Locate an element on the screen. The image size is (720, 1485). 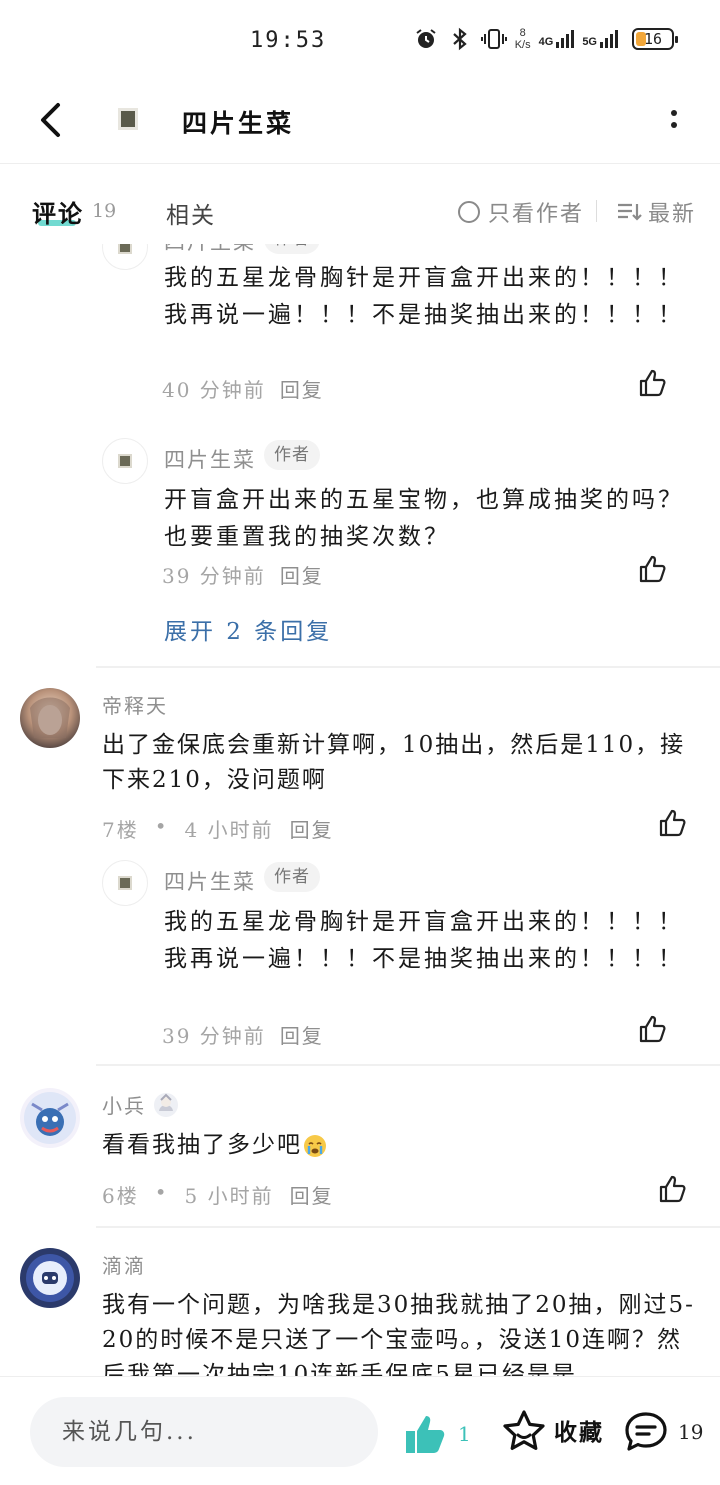
comment-item: 小兵 看看我抽了多少吧 6楼 • 5 小时前 回复 is located at coordinates (360, 1158).